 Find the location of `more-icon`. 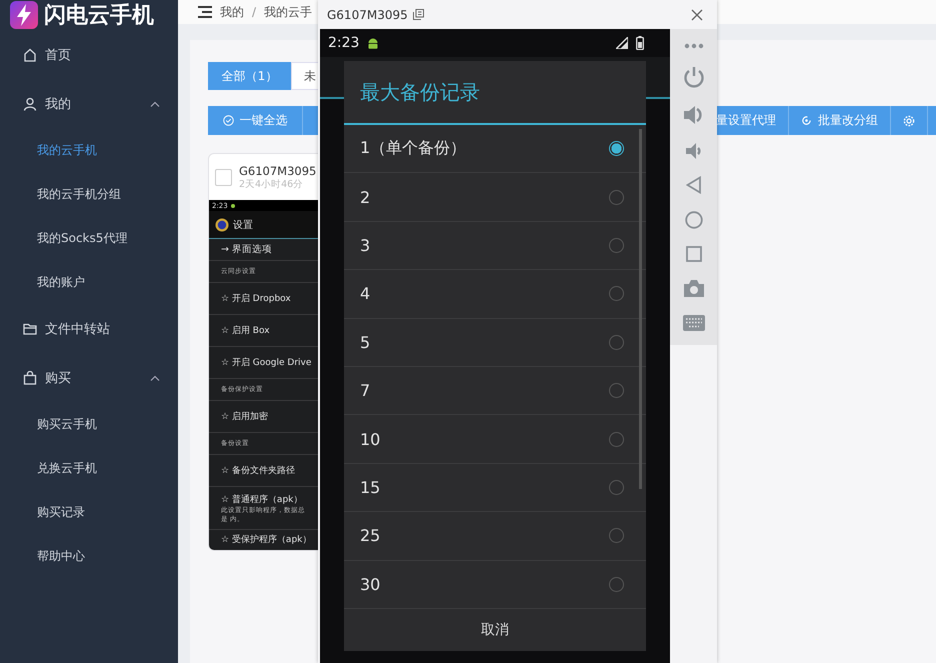

more-icon is located at coordinates (694, 46).